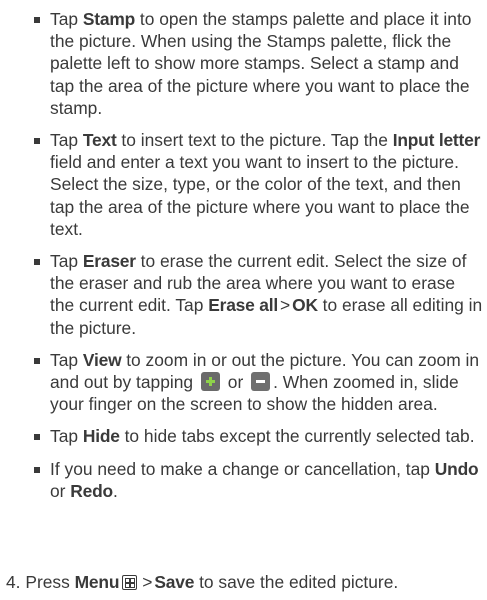 This screenshot has width=487, height=600. I want to click on text: to save the edited picture., so click(296, 582).